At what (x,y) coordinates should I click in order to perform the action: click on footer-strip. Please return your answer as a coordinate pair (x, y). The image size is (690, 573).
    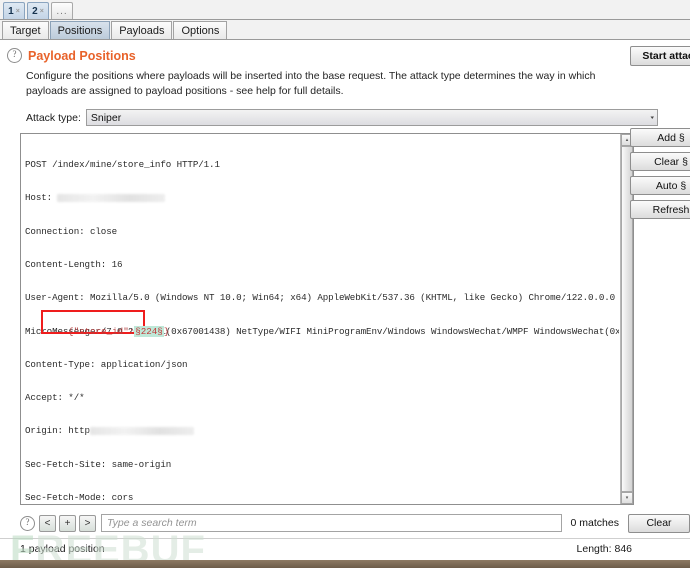
    Looking at the image, I should click on (345, 564).